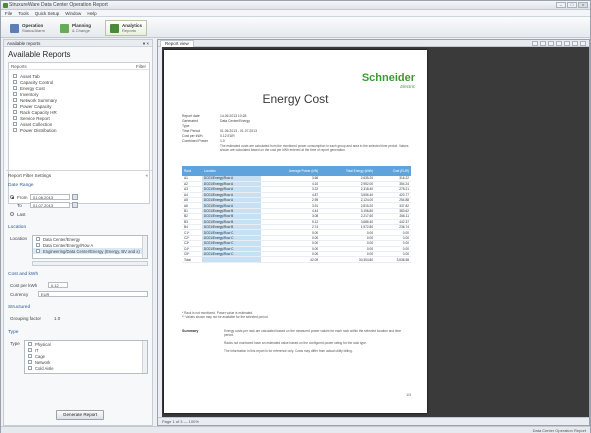 This screenshot has height=433, width=591. I want to click on cost-per-kwh-label: Cost per kWh, so click(24, 285).